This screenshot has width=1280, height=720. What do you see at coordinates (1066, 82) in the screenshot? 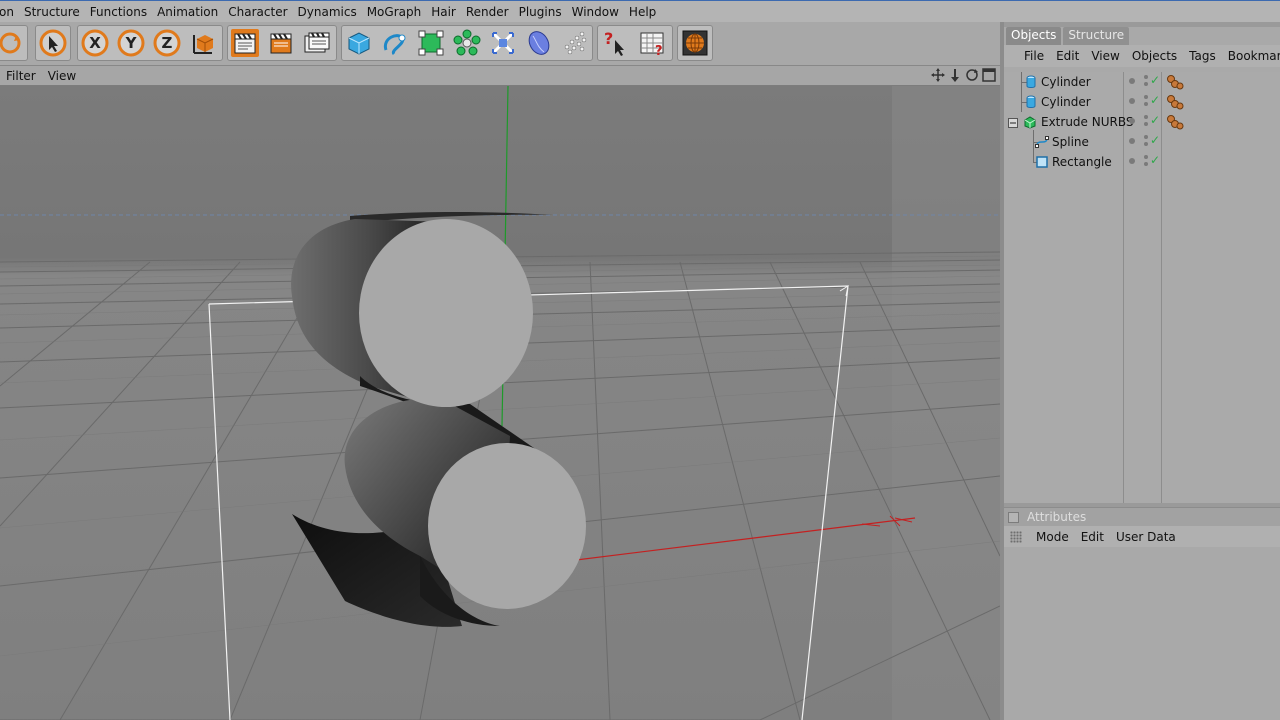
I see `object-name: Cylinder` at bounding box center [1066, 82].